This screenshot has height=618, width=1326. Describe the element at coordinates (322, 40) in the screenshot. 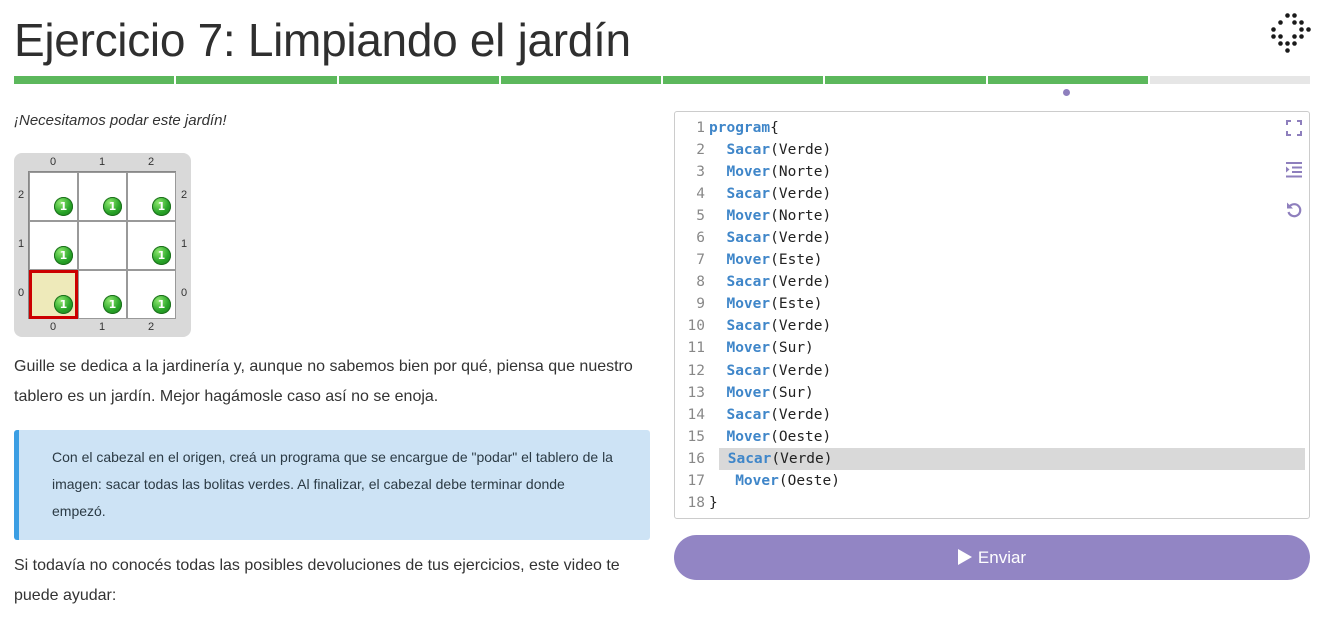

I see `page-title: Ejercicio 7: Limpiando el jardín` at that location.